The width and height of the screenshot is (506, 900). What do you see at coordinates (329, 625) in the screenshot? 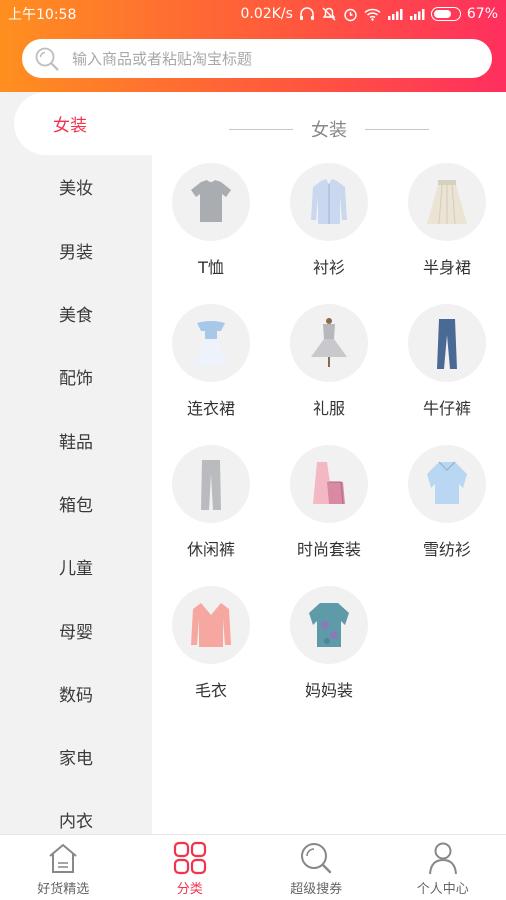
I see `mom-wear-icon` at bounding box center [329, 625].